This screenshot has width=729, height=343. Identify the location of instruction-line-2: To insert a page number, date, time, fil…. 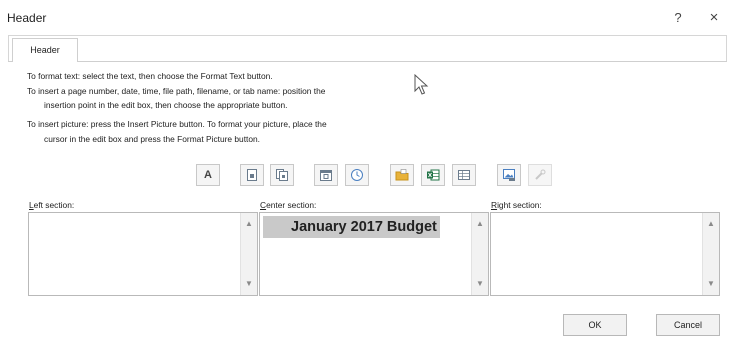
(176, 91).